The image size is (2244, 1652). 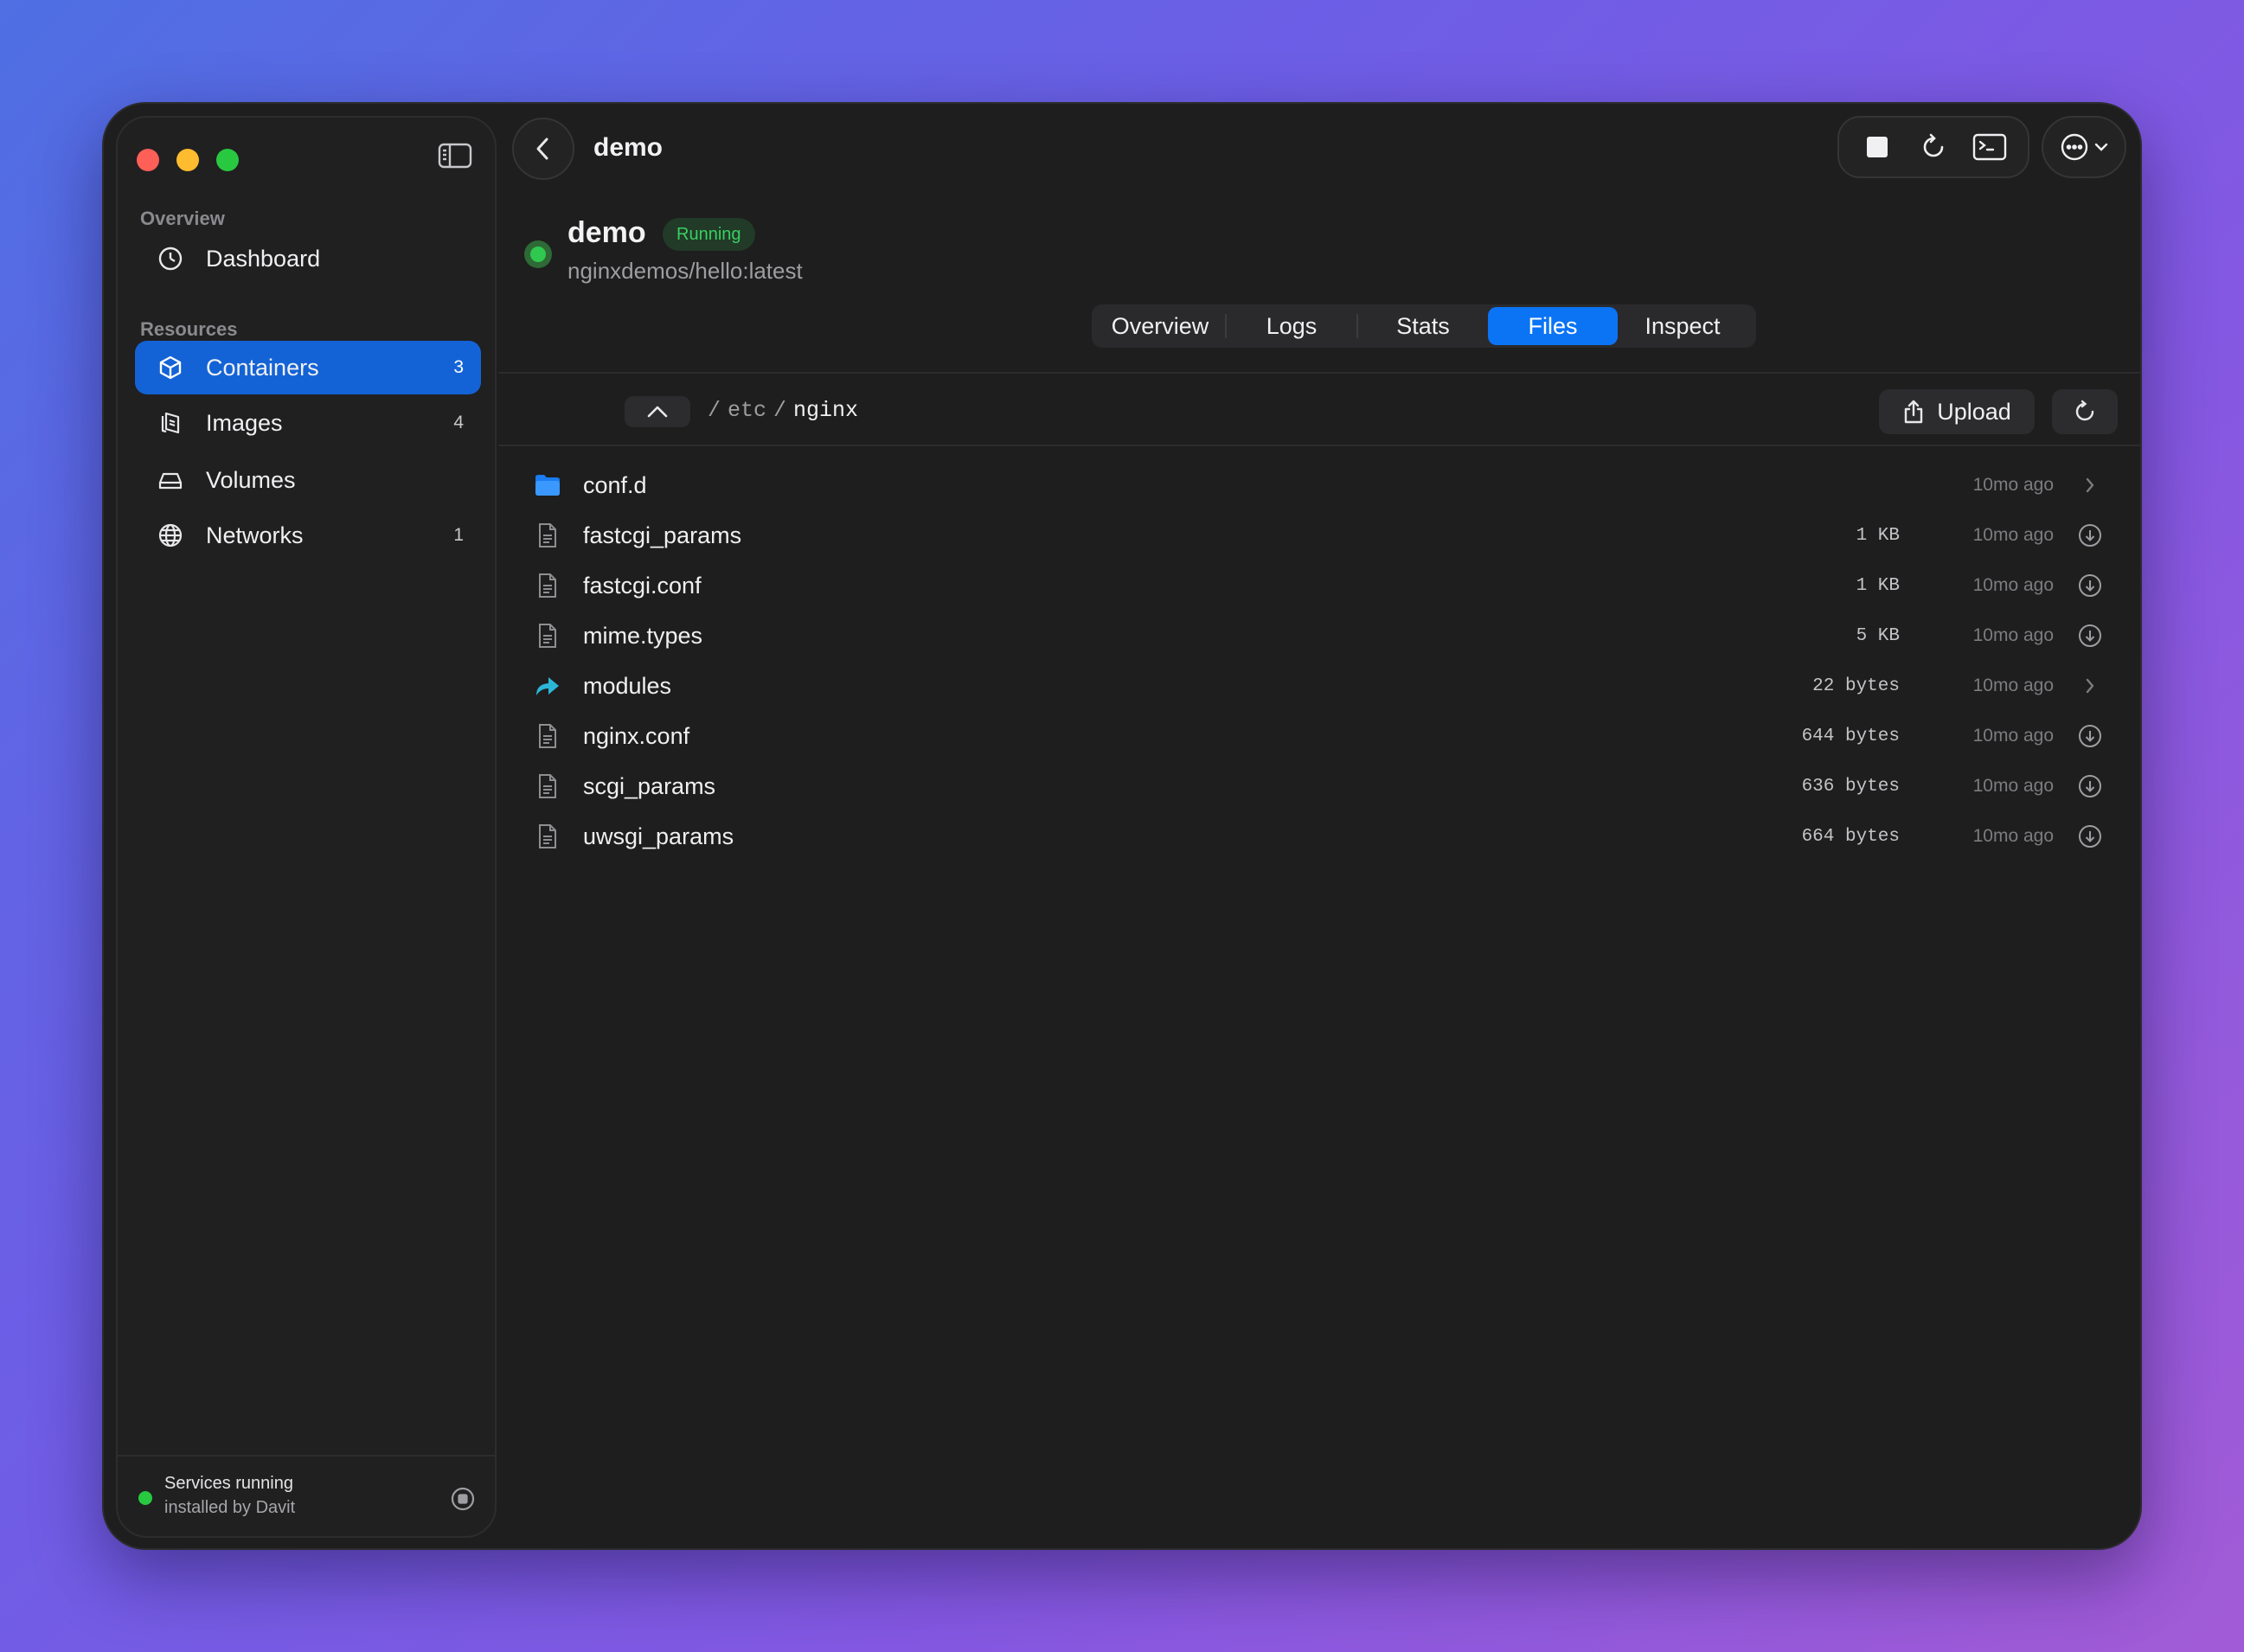 I want to click on sidebar-toggle-button, so click(x=455, y=156).